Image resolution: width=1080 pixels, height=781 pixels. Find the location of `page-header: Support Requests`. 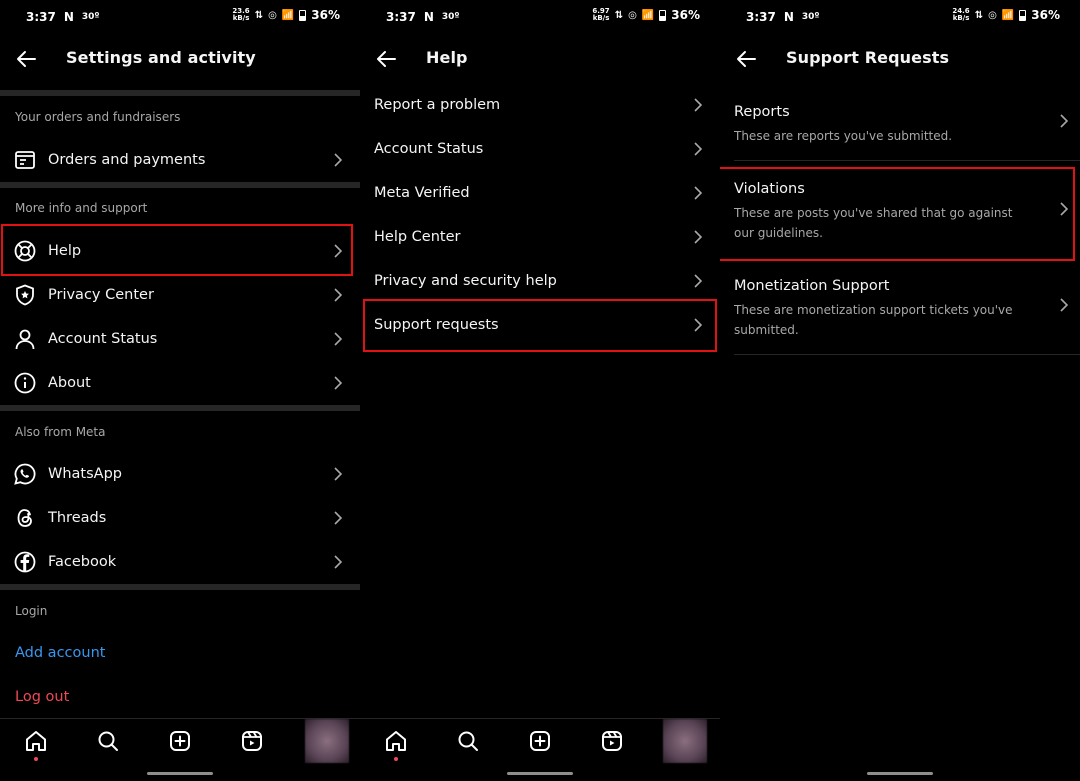

page-header: Support Requests is located at coordinates (900, 59).